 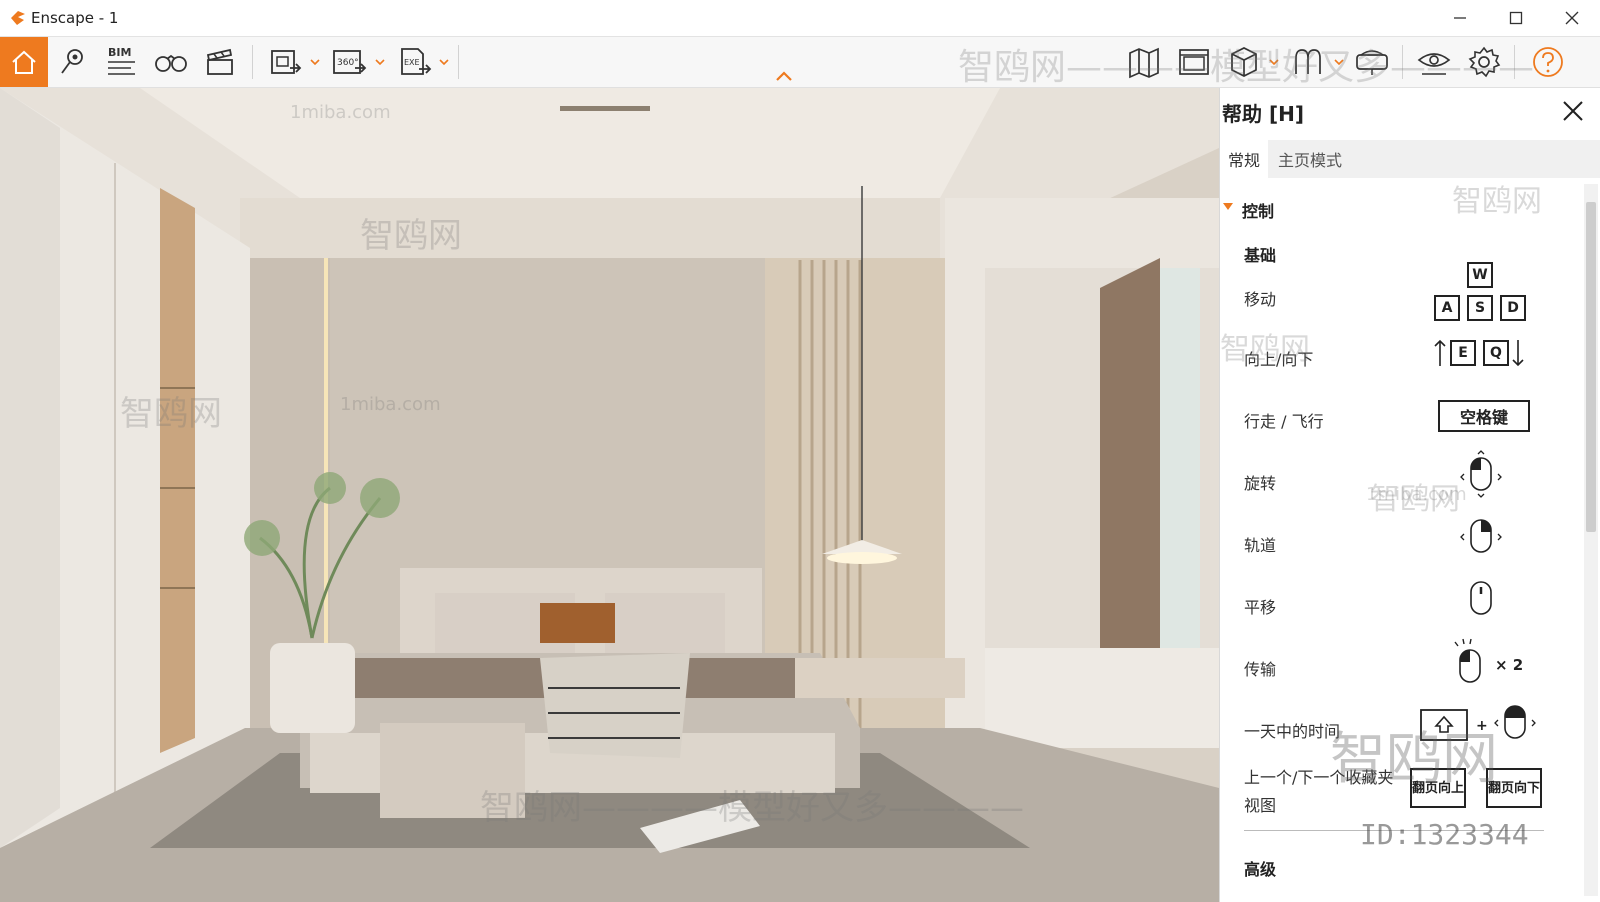 What do you see at coordinates (18, 18) in the screenshot?
I see `enscape-logo-icon` at bounding box center [18, 18].